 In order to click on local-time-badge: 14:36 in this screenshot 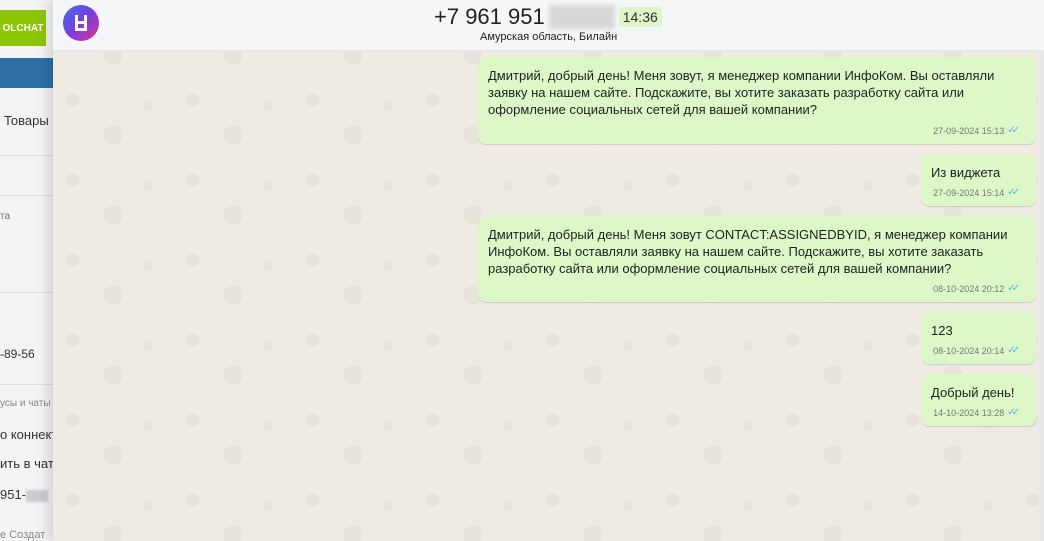, I will do `click(640, 17)`.